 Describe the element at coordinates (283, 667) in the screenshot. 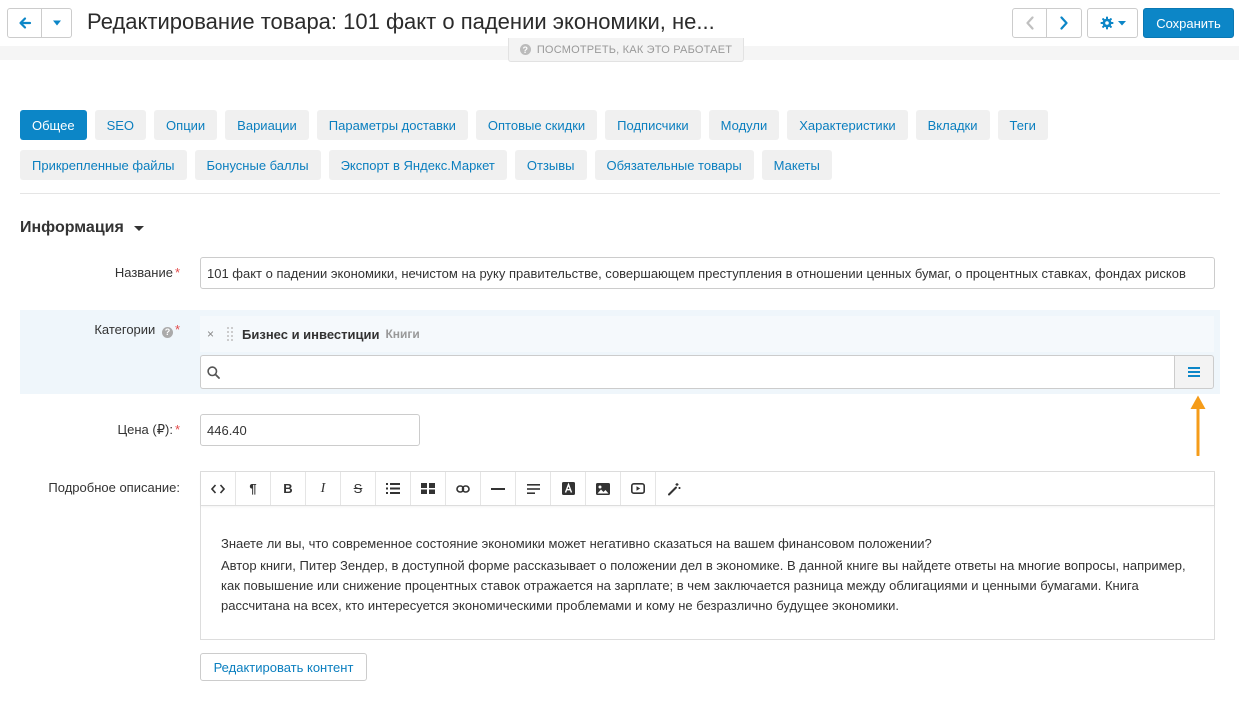

I see `edit-content-button: Редактировать контент` at that location.